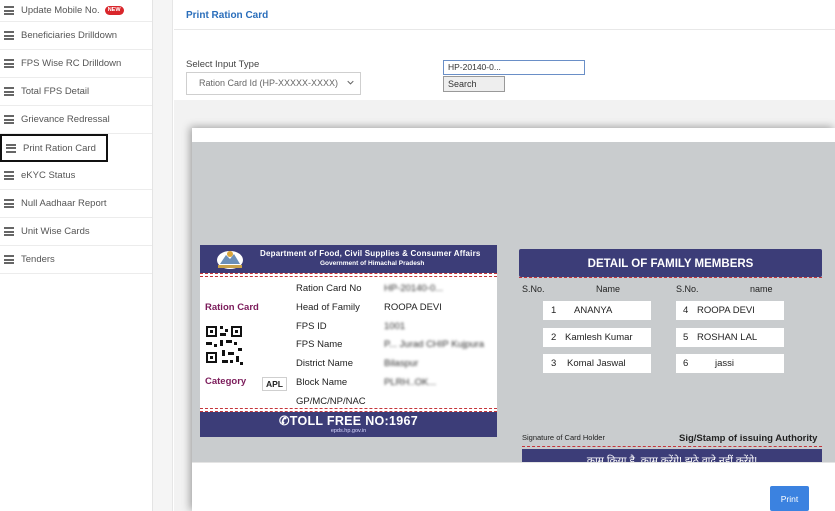  Describe the element at coordinates (232, 307) in the screenshot. I see `ration-card-label: Ration Card` at that location.